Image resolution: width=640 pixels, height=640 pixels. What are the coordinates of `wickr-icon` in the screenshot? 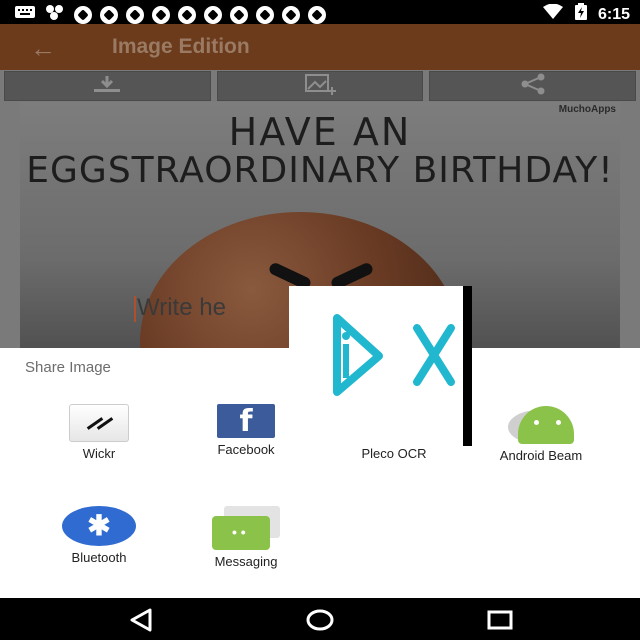 It's located at (99, 423).